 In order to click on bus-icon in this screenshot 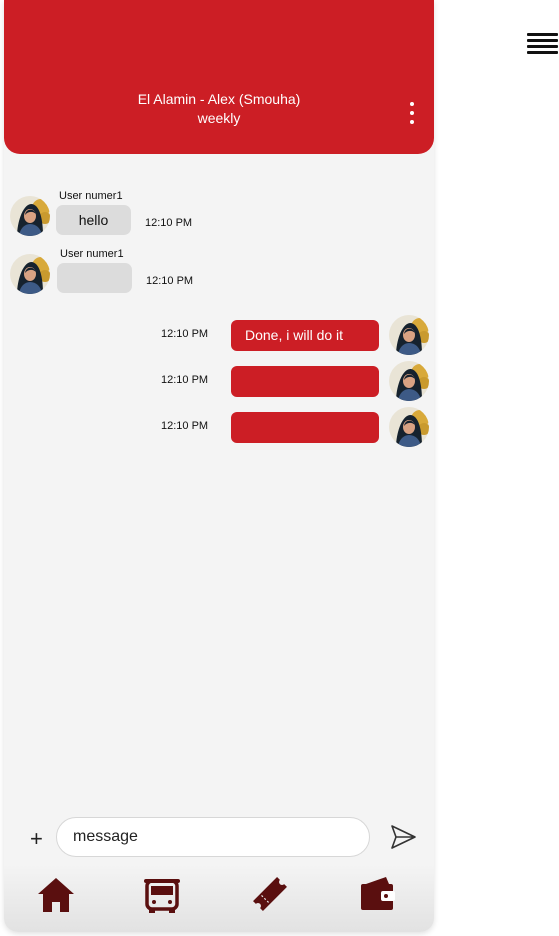, I will do `click(162, 894)`.